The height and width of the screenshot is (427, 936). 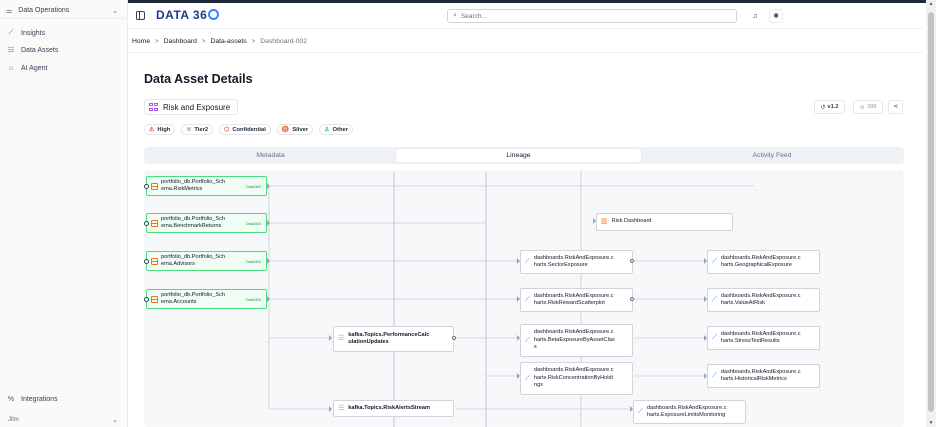 I want to click on sliders-icon: ⚌, so click(x=9, y=11).